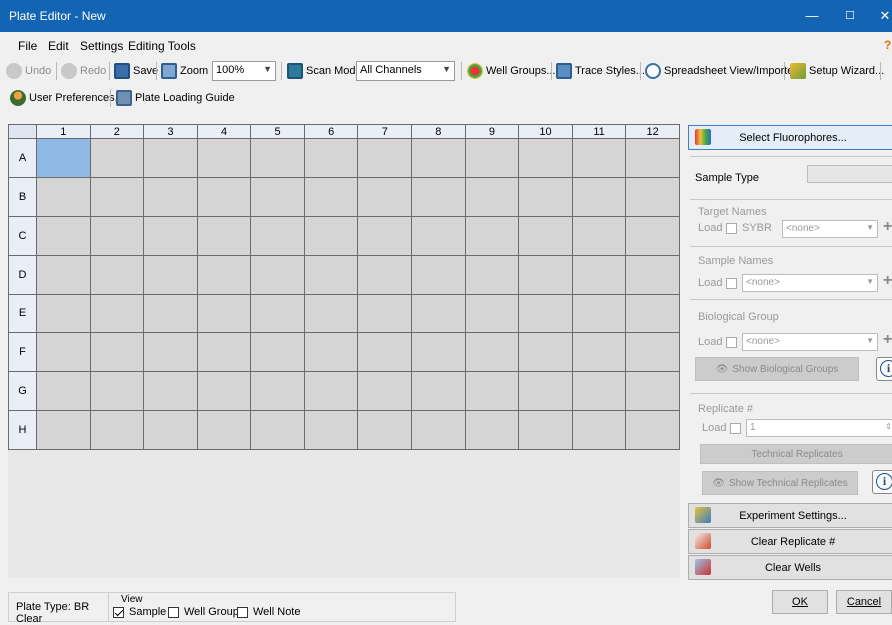  What do you see at coordinates (385, 158) in the screenshot?
I see `well-A7` at bounding box center [385, 158].